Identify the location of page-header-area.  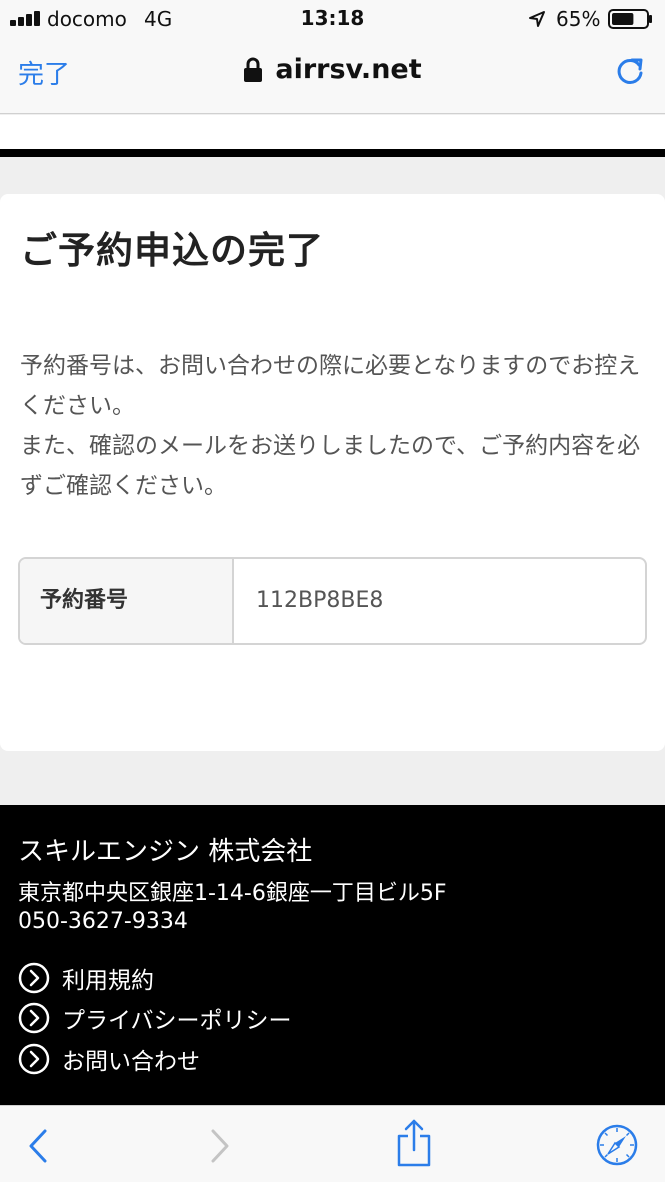
(332, 132).